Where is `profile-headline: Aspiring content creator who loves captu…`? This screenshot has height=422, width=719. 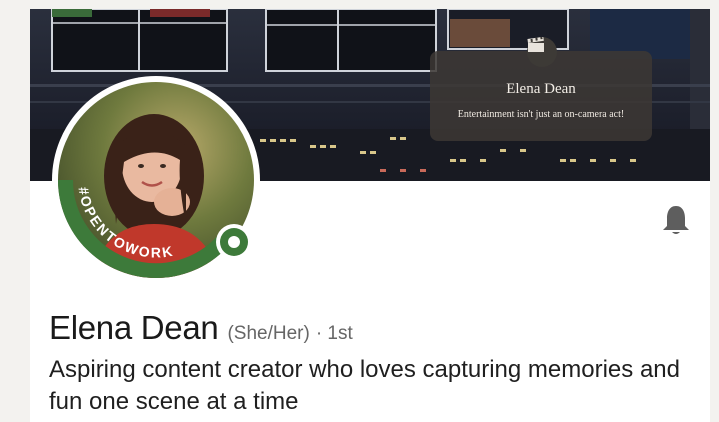
profile-headline: Aspiring content creator who loves captu… is located at coordinates (364, 385).